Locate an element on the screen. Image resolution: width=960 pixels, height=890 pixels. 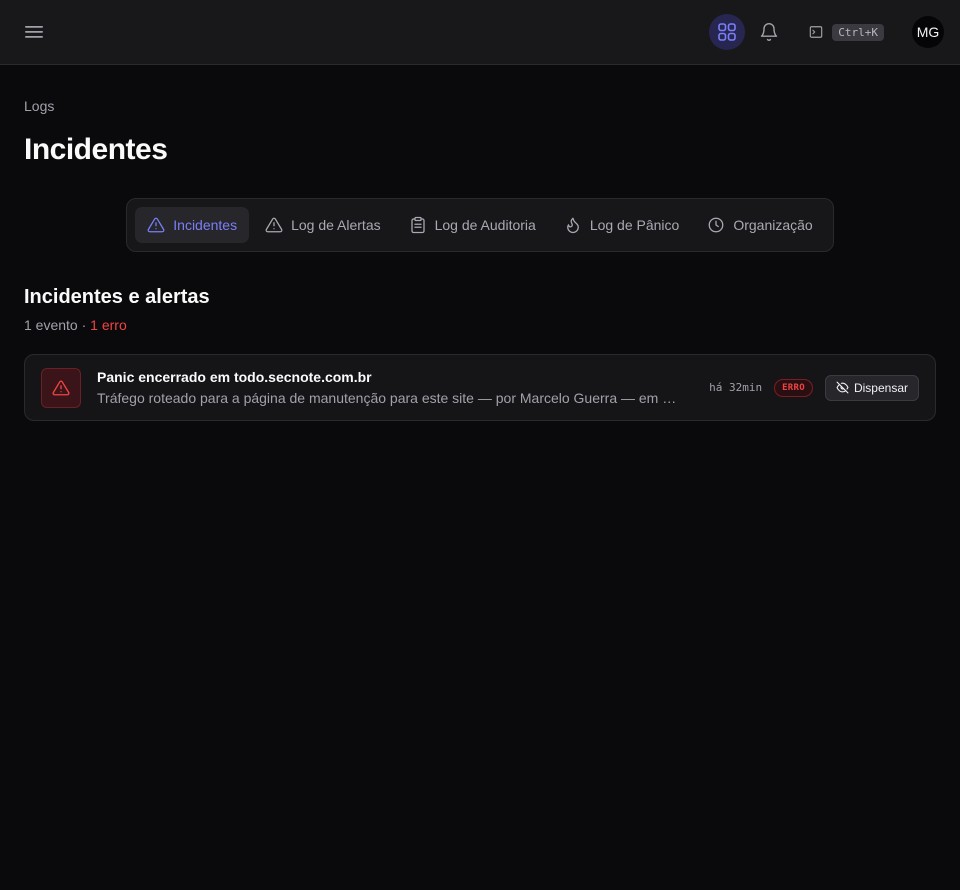
menu-button is located at coordinates (34, 32).